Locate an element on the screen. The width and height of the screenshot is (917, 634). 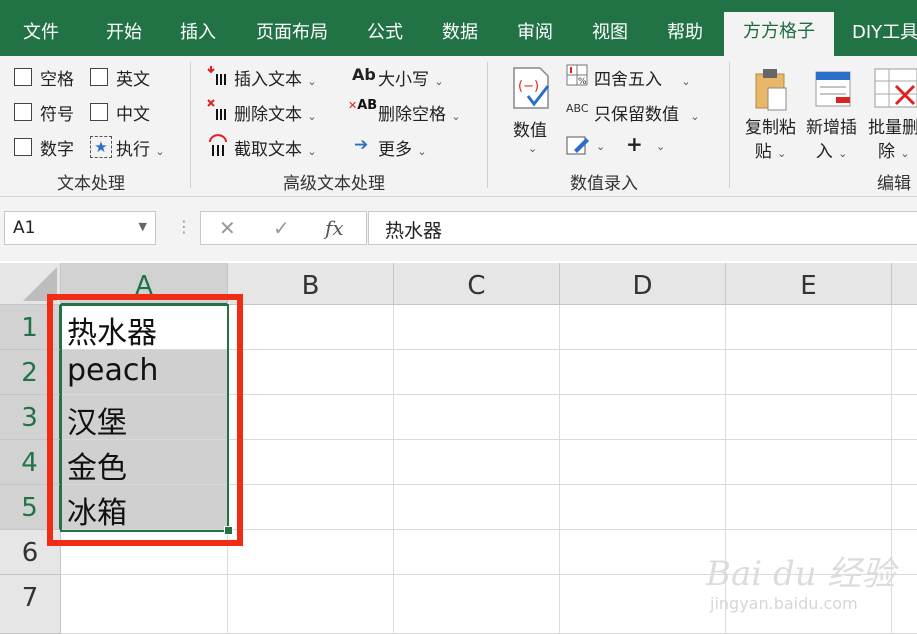
extract-text-button: 截取文本 ⌄ is located at coordinates (275, 147).